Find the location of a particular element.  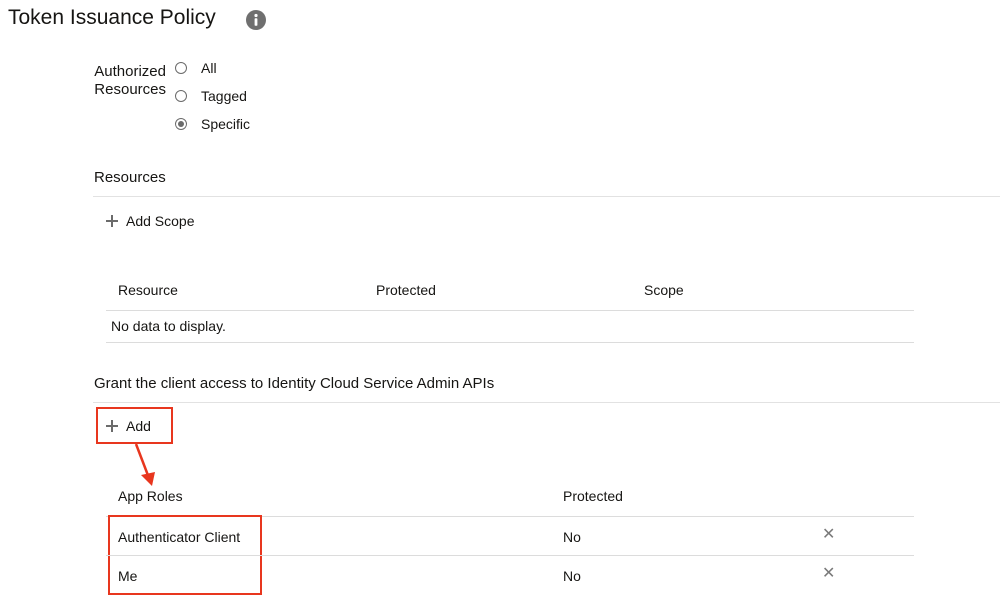

page-title: Token Issuance Policy is located at coordinates (112, 17).